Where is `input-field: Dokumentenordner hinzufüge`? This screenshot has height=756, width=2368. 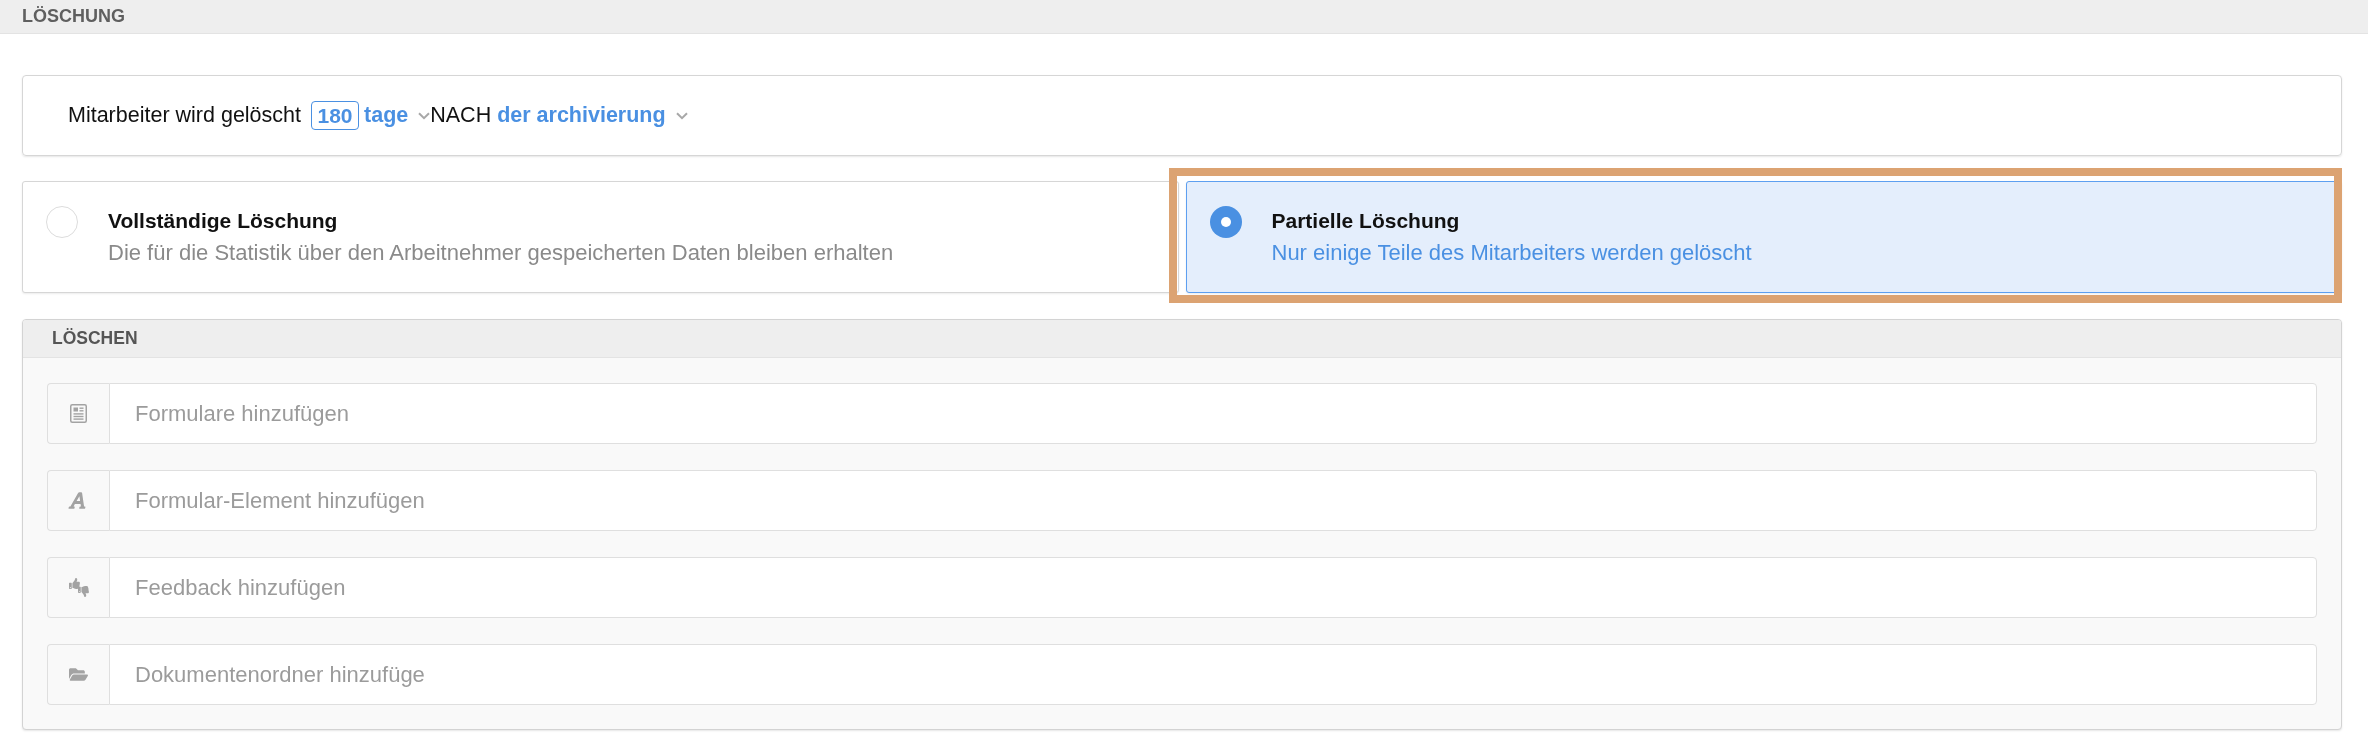
input-field: Dokumentenordner hinzufüge is located at coordinates (1213, 674).